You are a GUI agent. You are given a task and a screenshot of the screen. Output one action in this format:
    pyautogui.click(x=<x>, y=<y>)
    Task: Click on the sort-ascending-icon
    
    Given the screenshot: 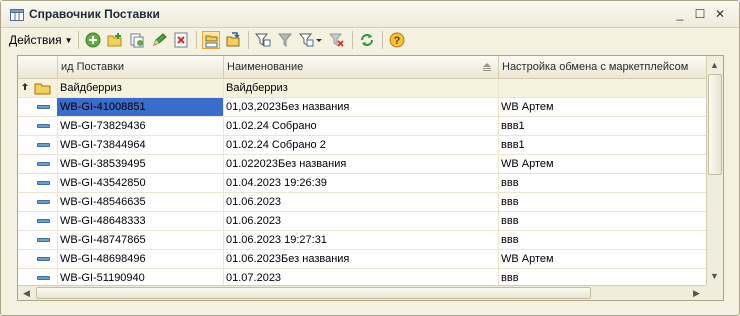 What is the action you would take?
    pyautogui.click(x=487, y=67)
    